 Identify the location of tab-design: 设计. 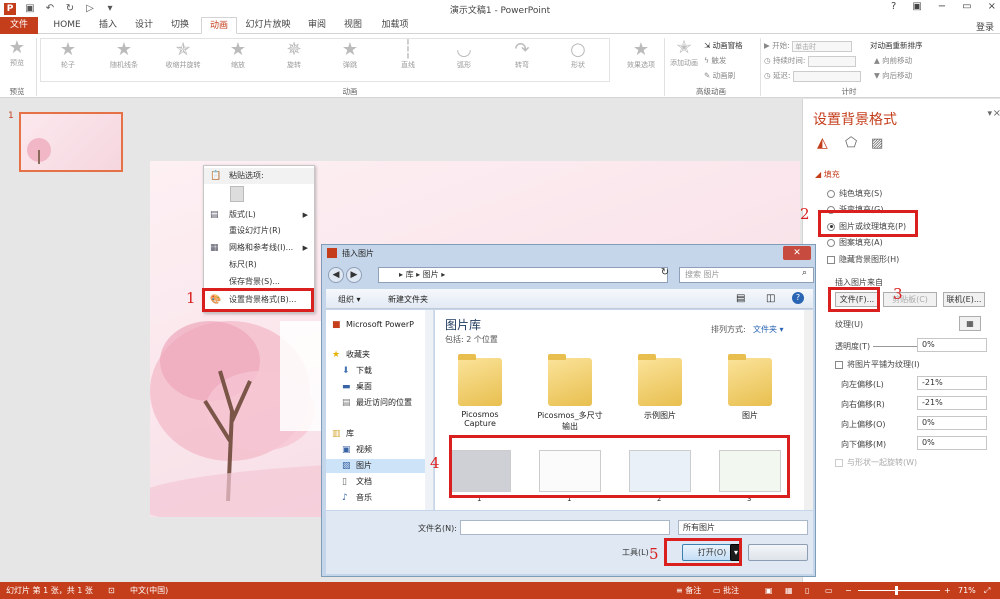
(144, 25).